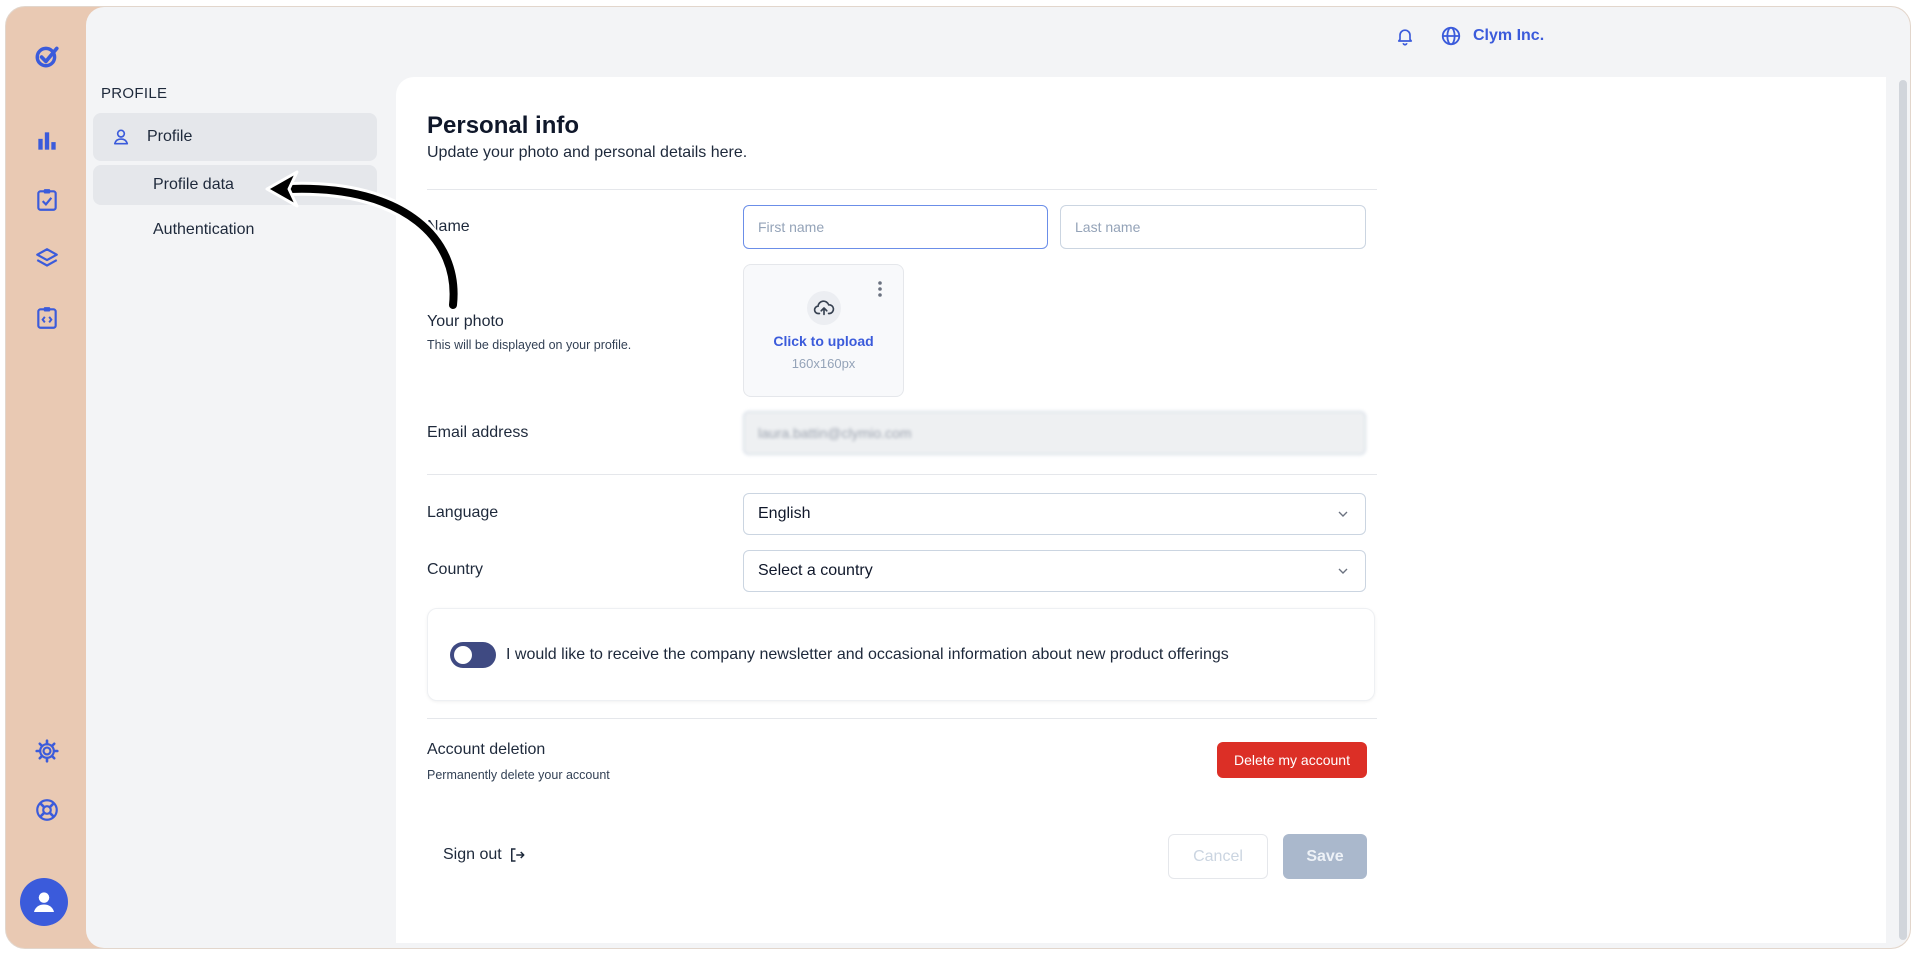 Image resolution: width=1917 pixels, height=955 pixels. What do you see at coordinates (204, 229) in the screenshot?
I see `sidebar-item-label: Authentication` at bounding box center [204, 229].